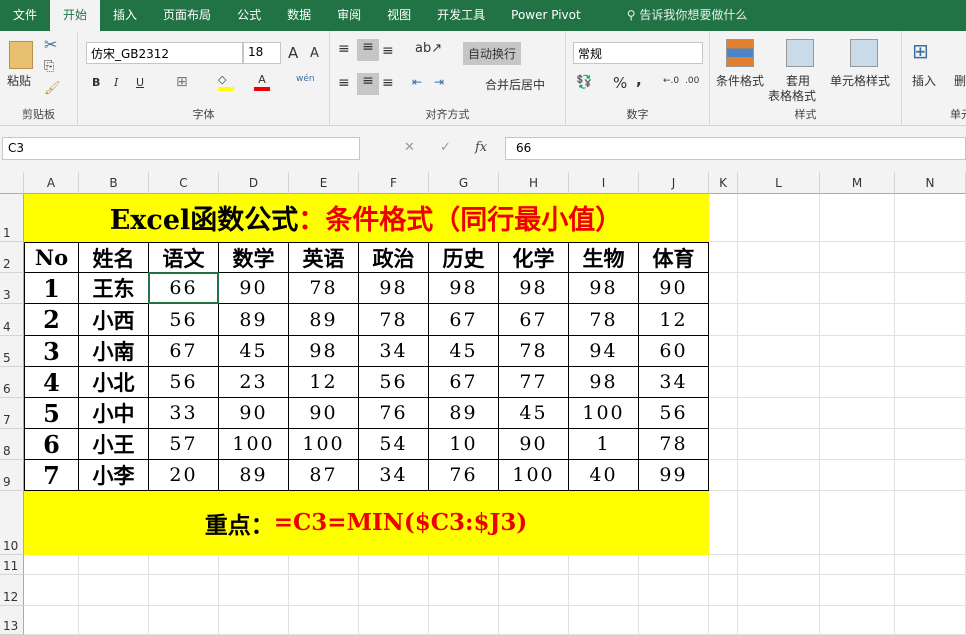  What do you see at coordinates (51, 288) in the screenshot?
I see `row-number: 1` at bounding box center [51, 288].